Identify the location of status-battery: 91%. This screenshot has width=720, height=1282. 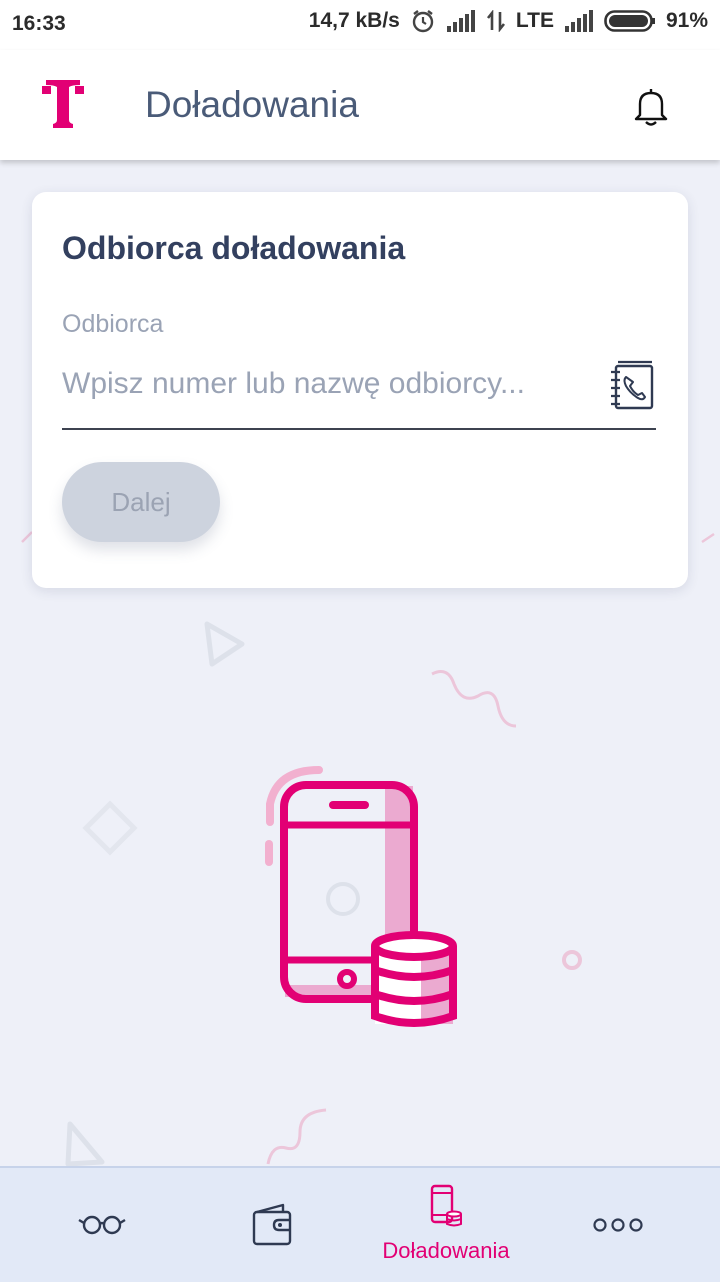
(686, 20).